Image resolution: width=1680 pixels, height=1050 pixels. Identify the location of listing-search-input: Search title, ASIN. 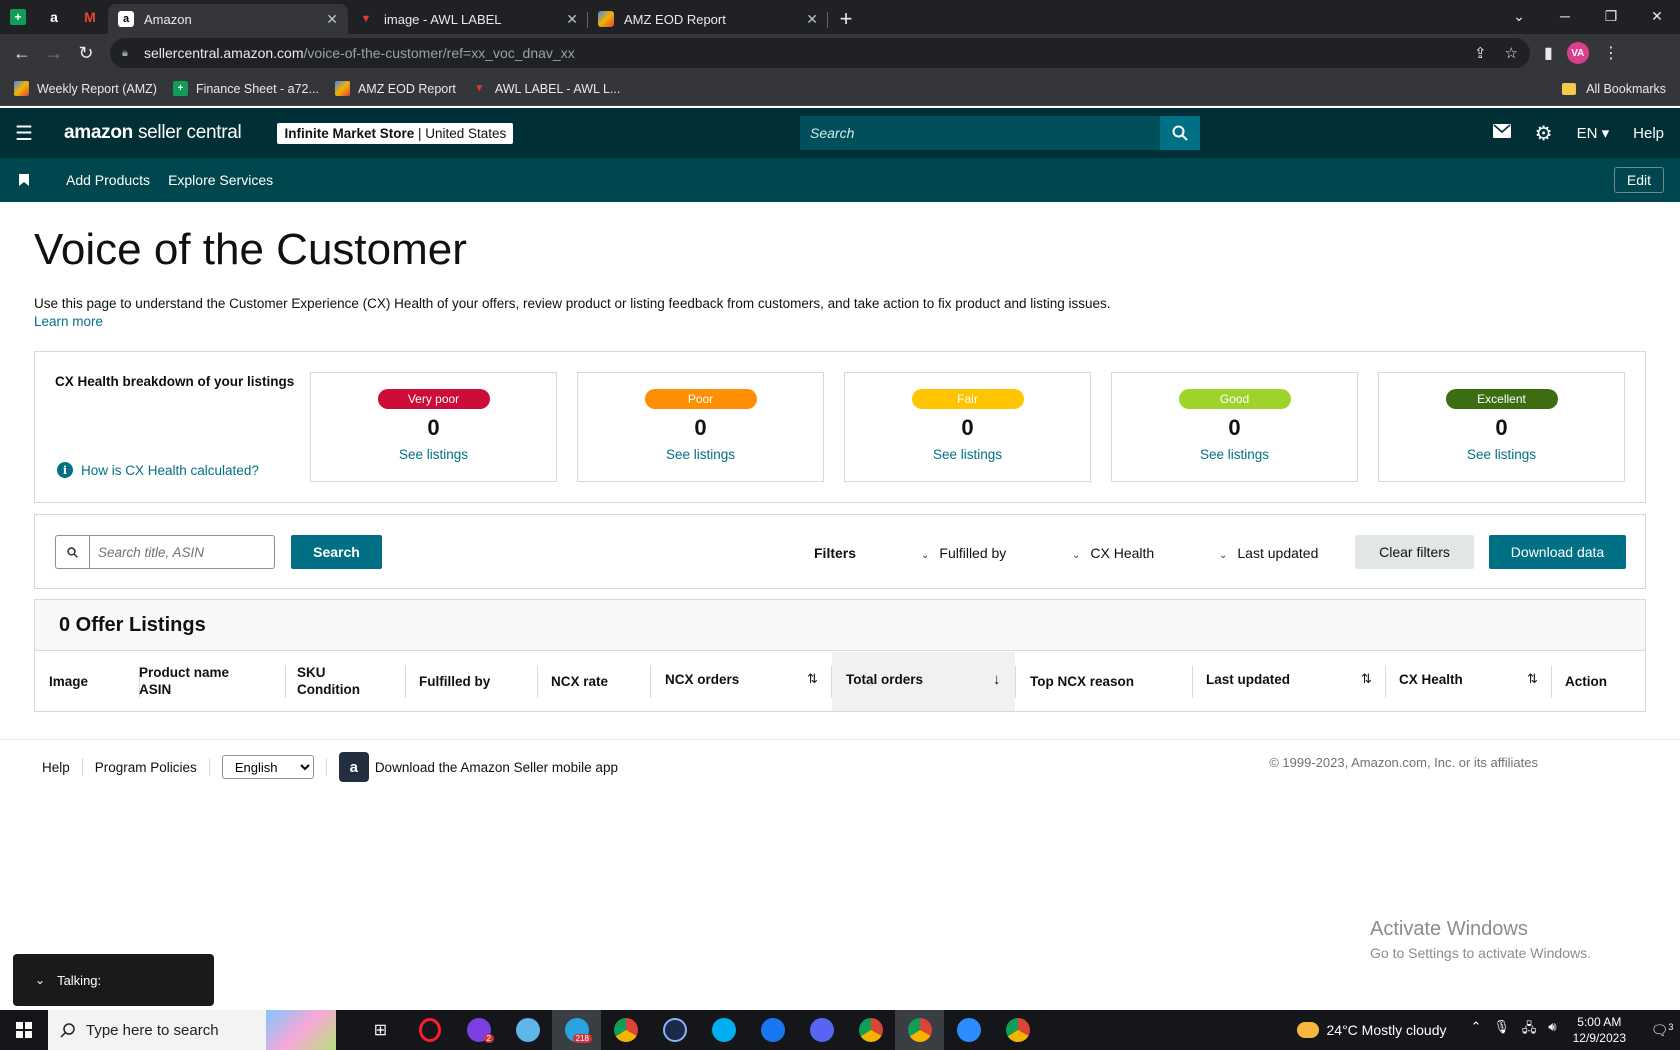
(147, 552).